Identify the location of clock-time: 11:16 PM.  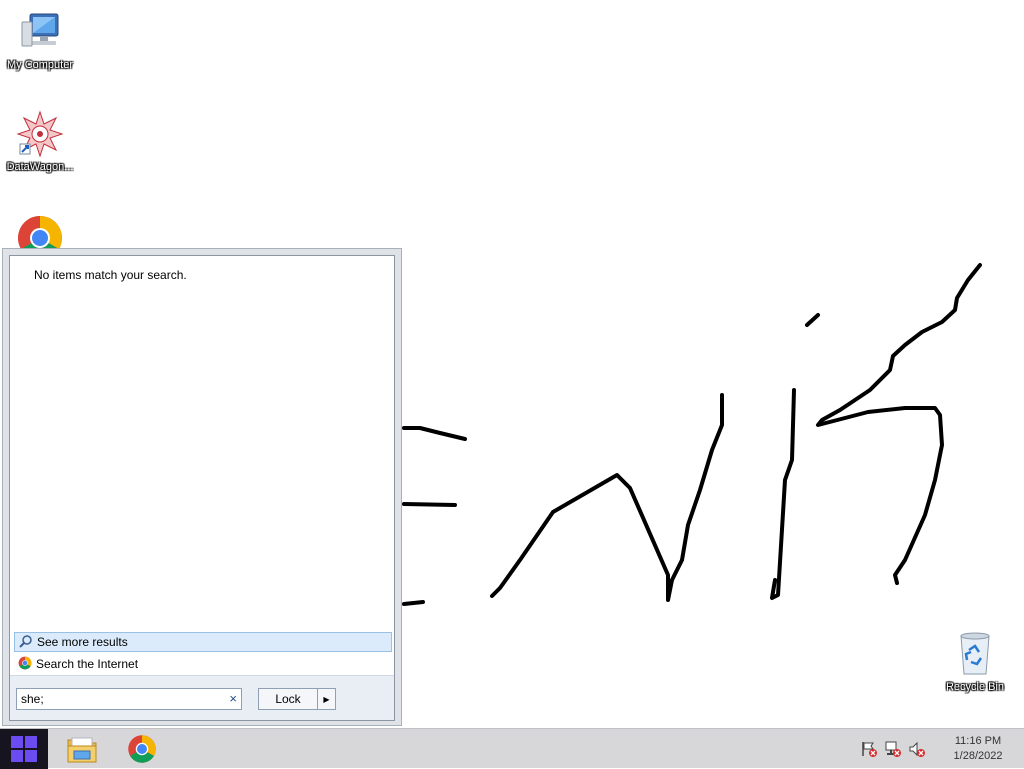
(978, 741).